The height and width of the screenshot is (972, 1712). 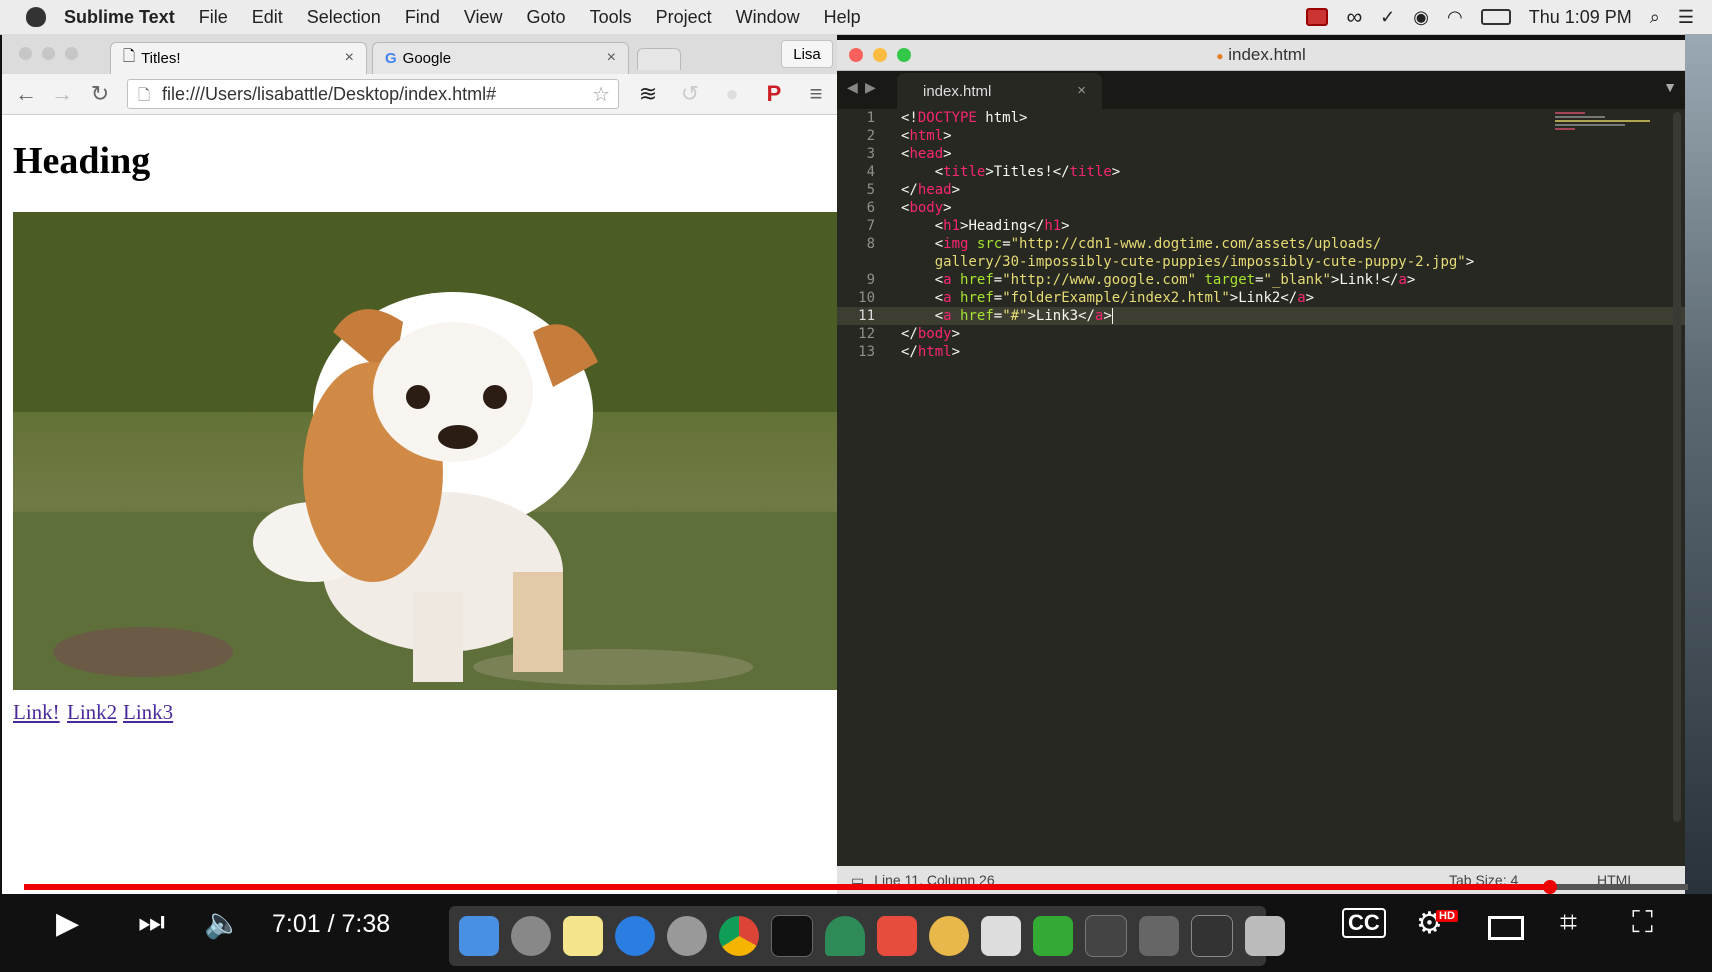 I want to click on system-preferences-icon, so click(x=687, y=936).